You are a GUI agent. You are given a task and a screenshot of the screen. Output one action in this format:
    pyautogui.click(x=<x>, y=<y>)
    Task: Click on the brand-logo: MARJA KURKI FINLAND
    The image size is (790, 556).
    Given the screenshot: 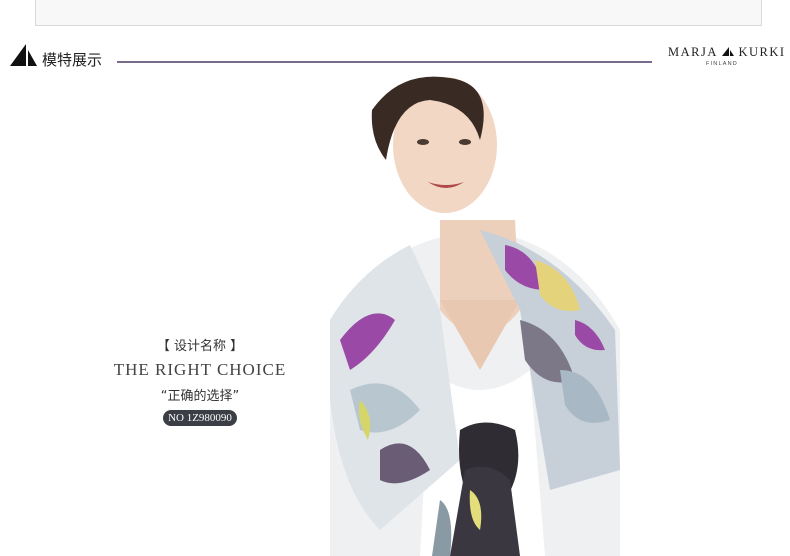 What is the action you would take?
    pyautogui.click(x=726, y=57)
    